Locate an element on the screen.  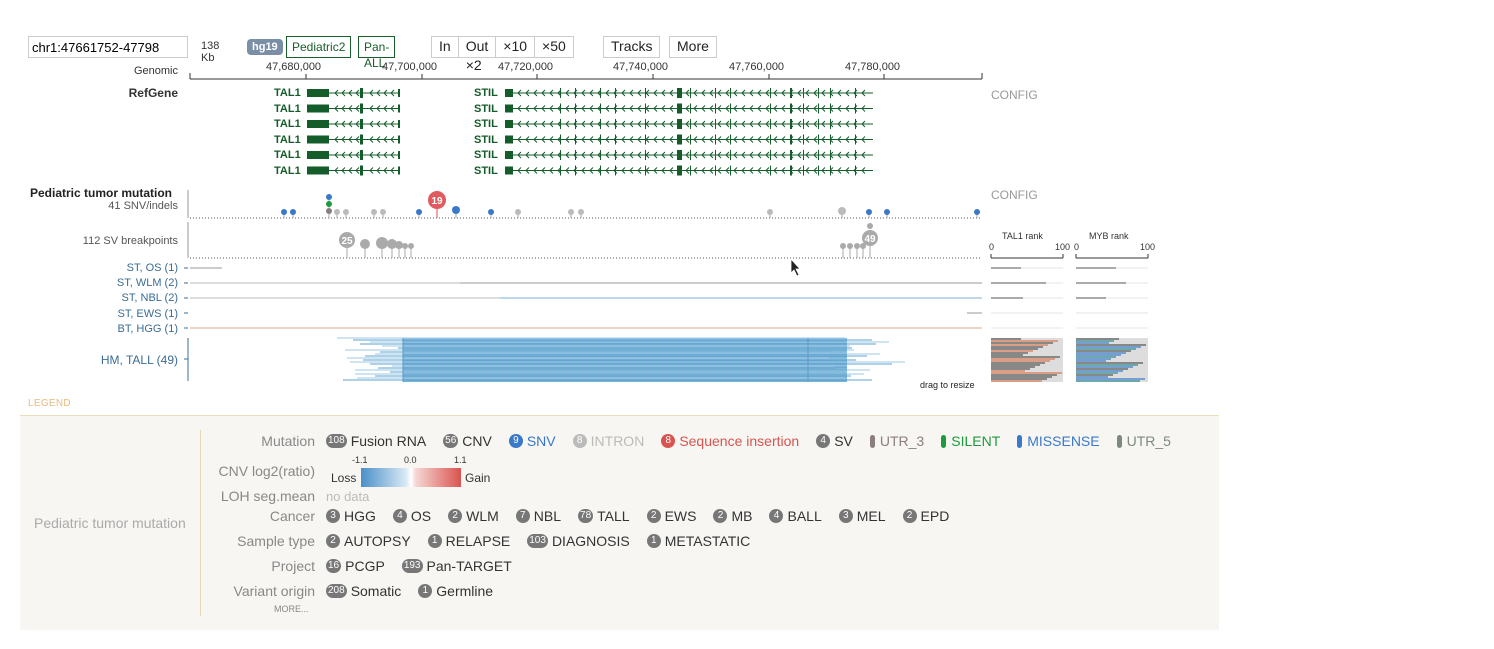
legend-item: 7 NBL is located at coordinates (538, 516).